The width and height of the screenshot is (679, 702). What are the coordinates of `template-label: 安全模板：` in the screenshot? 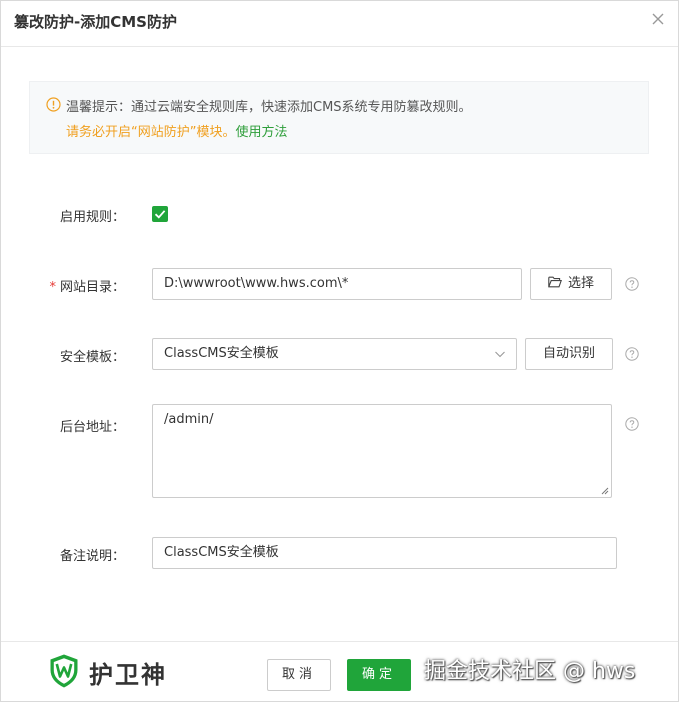 It's located at (92, 357).